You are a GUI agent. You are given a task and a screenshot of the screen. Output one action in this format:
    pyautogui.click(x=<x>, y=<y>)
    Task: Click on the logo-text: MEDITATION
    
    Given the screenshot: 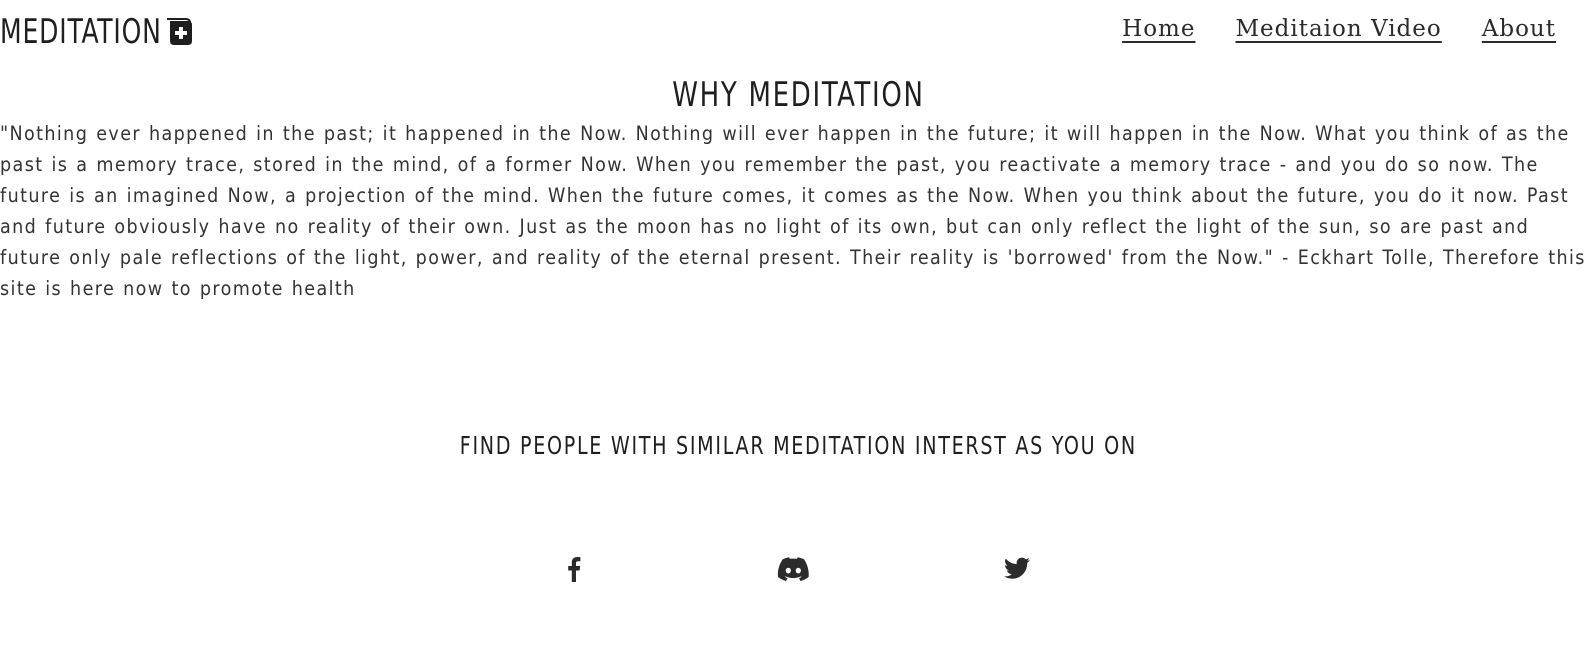 What is the action you would take?
    pyautogui.click(x=81, y=32)
    